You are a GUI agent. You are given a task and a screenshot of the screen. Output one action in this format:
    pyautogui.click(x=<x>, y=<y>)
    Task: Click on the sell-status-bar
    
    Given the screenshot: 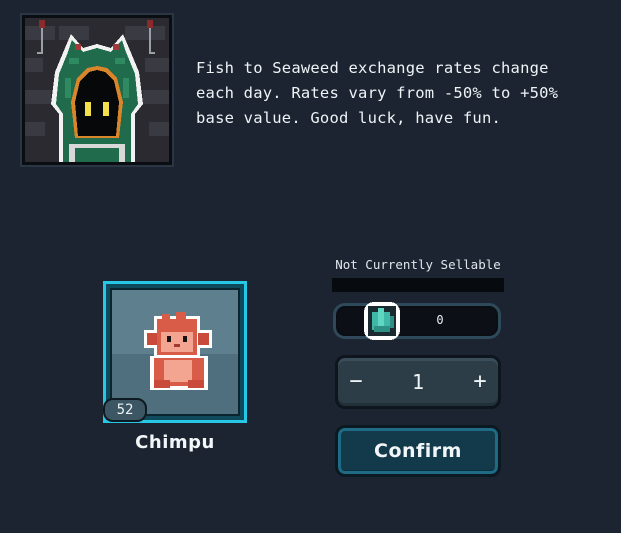 What is the action you would take?
    pyautogui.click(x=418, y=285)
    